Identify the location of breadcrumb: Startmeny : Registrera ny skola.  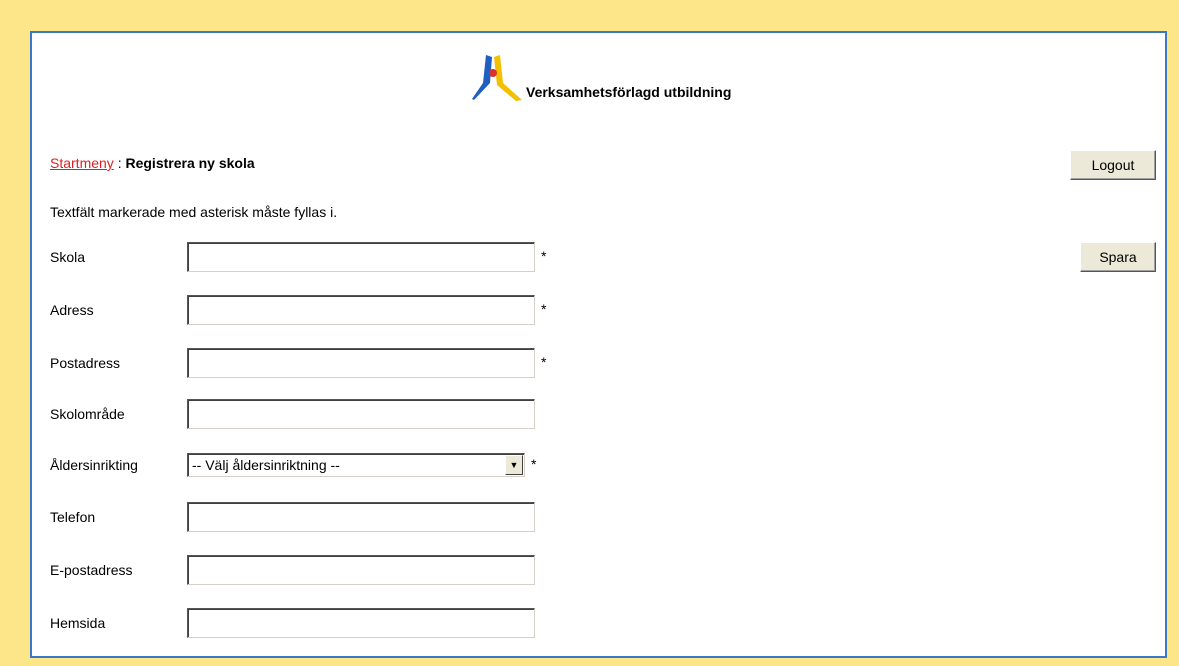
(152, 163).